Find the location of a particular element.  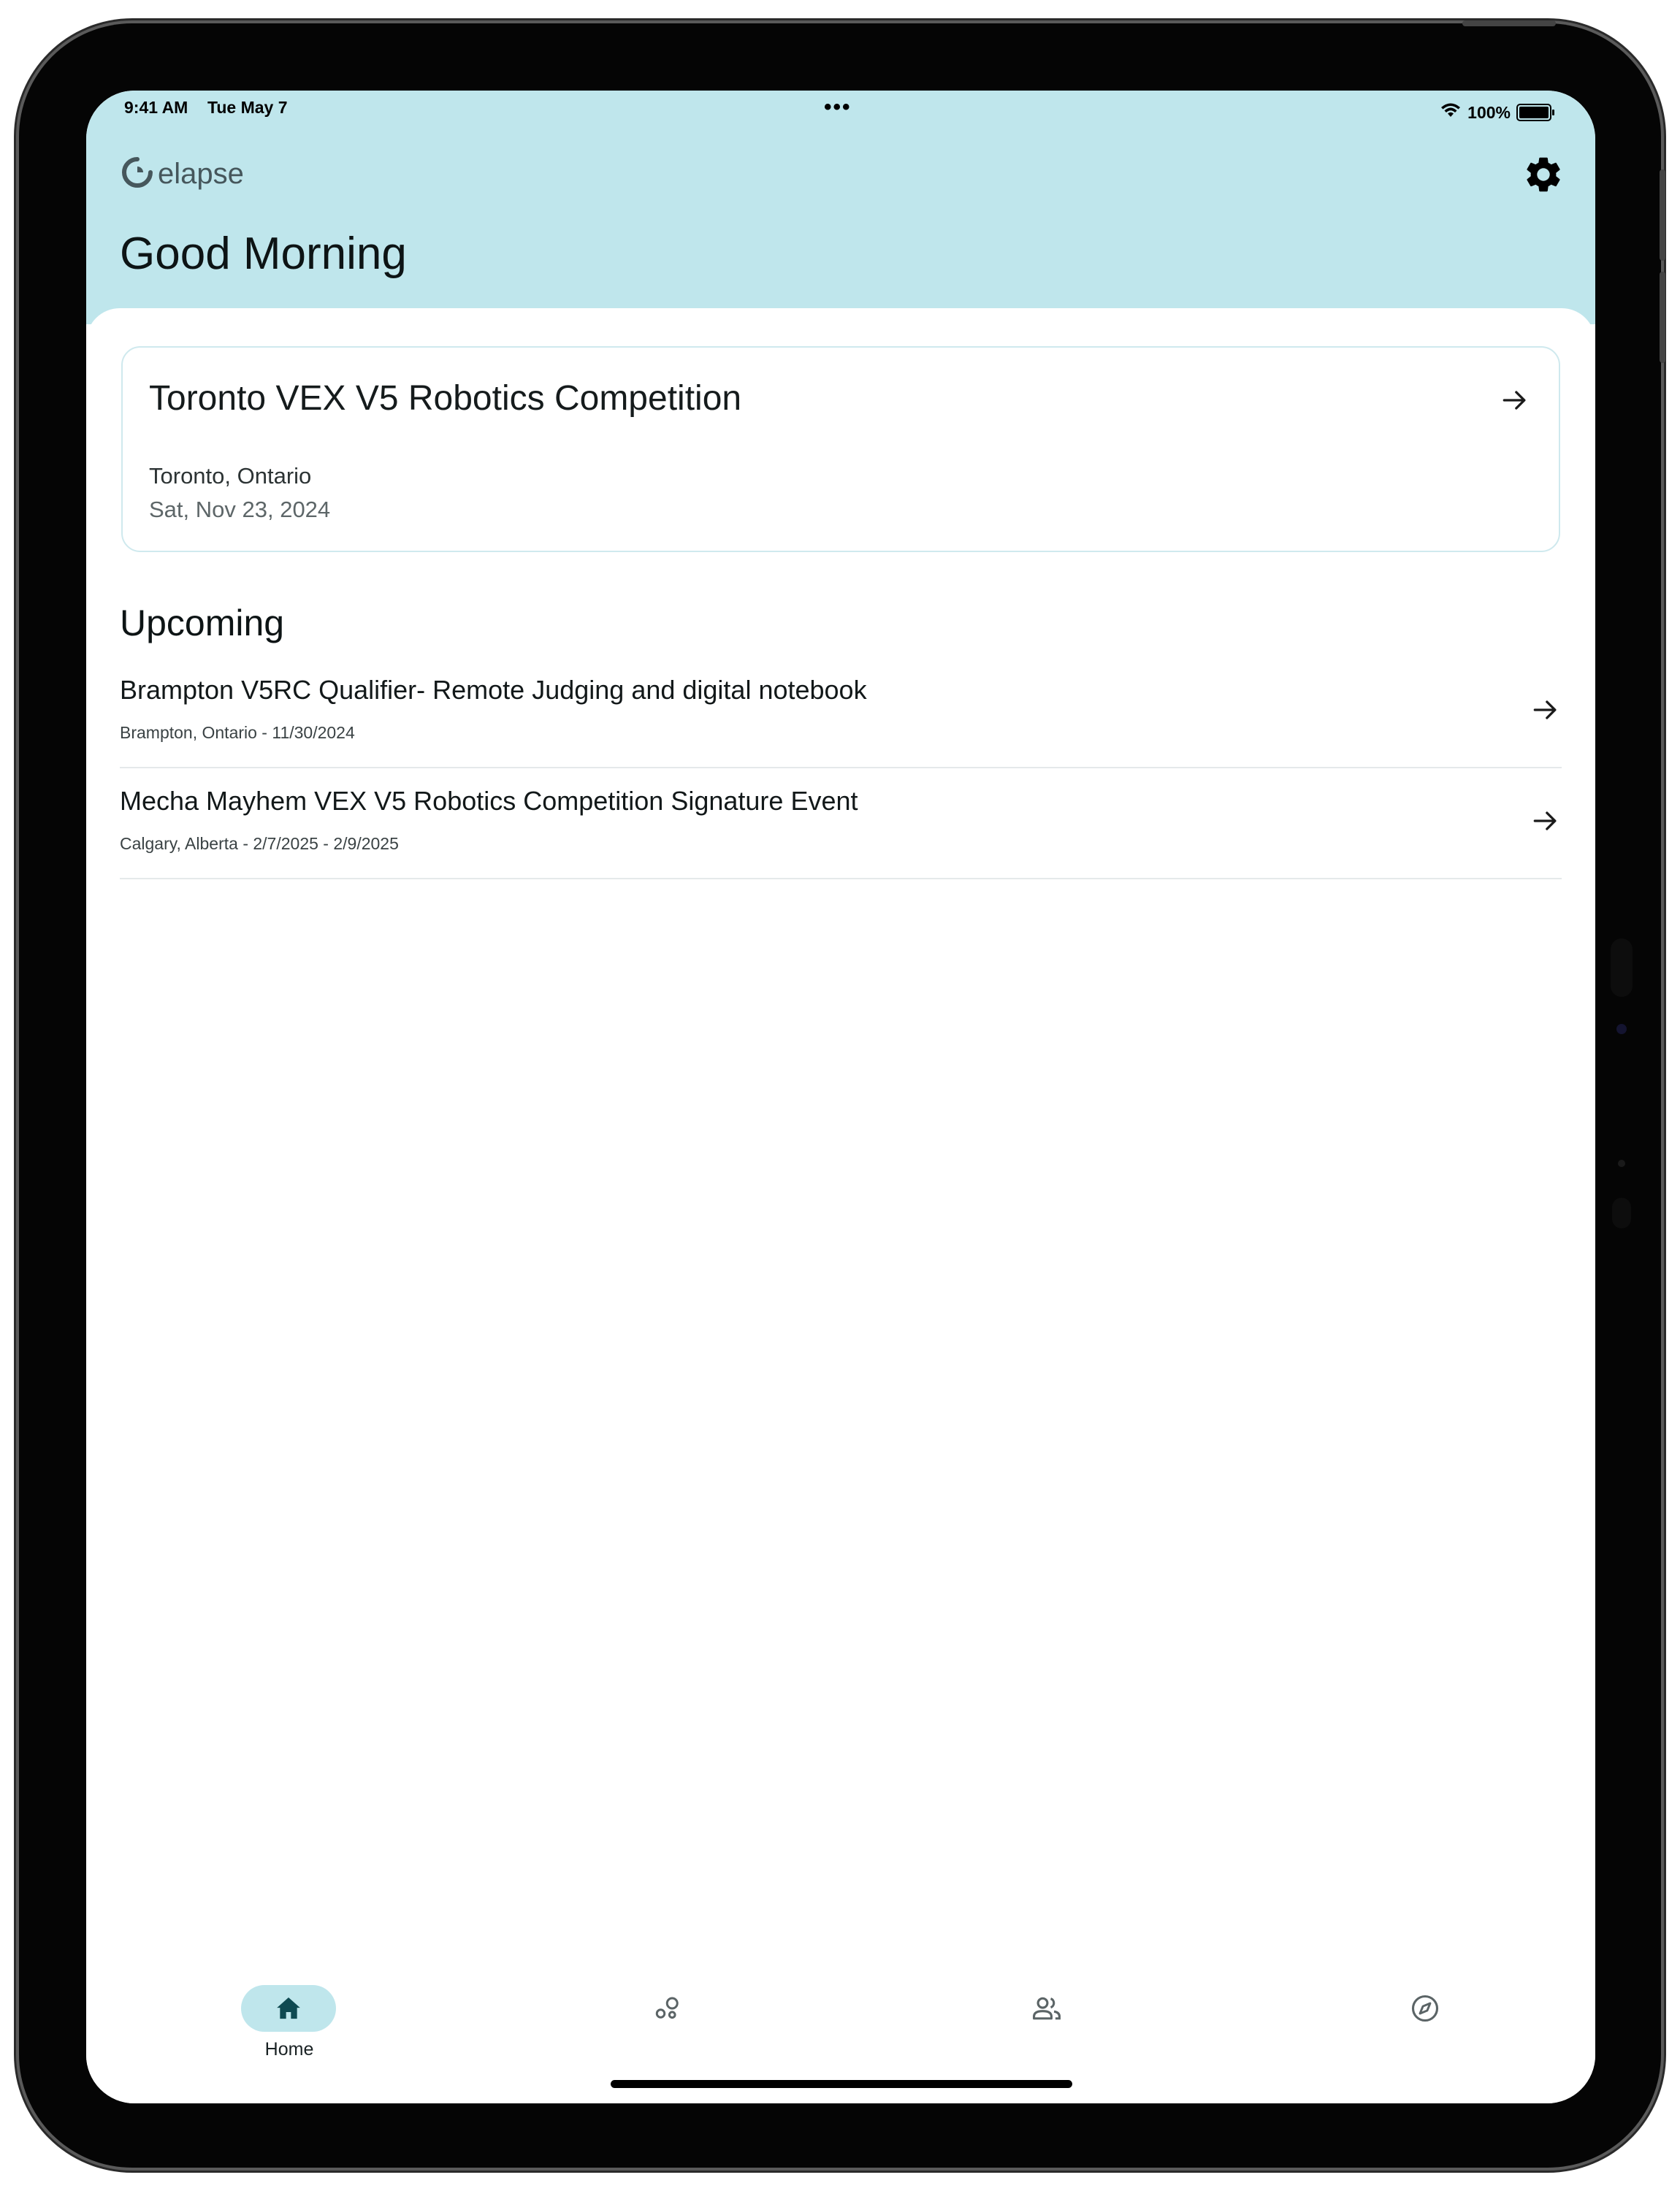

status-right-group: 100% is located at coordinates (1497, 113).